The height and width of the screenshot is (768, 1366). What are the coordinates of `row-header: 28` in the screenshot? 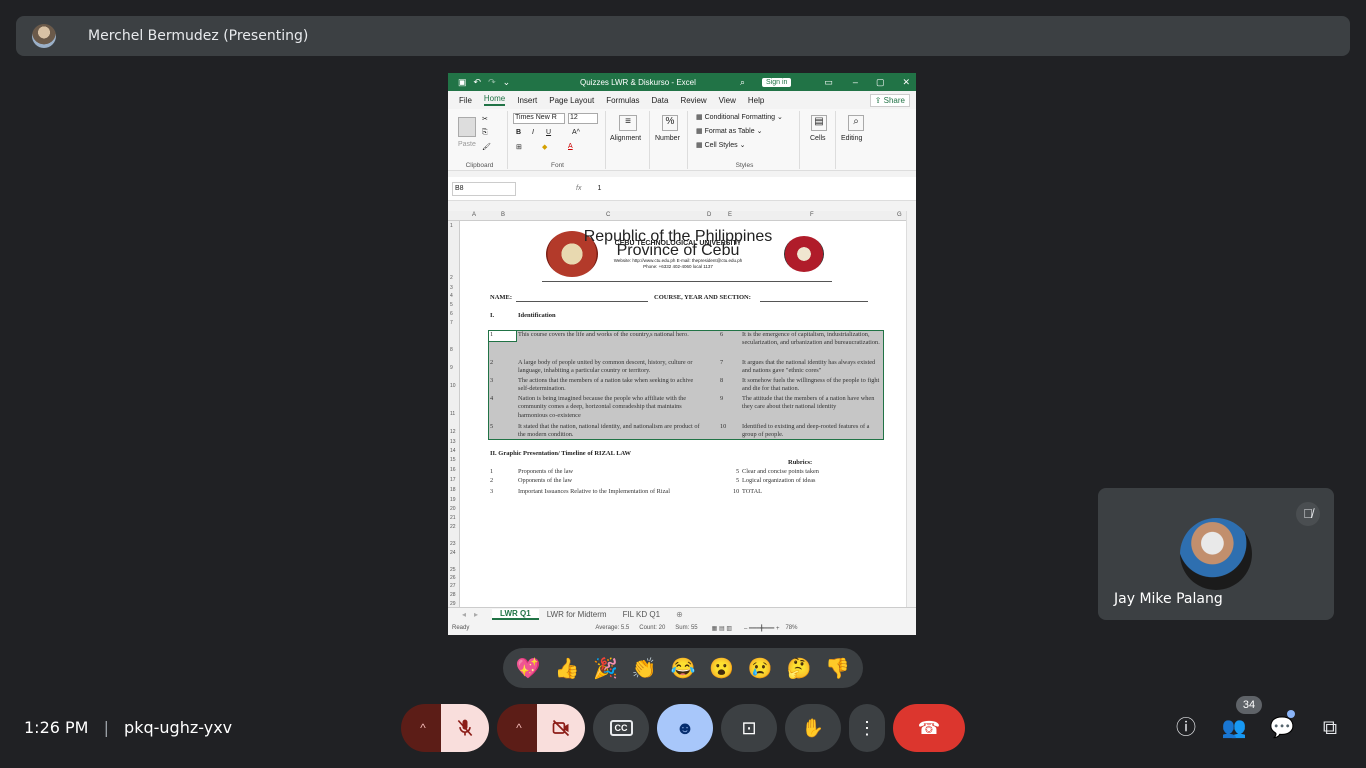 It's located at (453, 595).